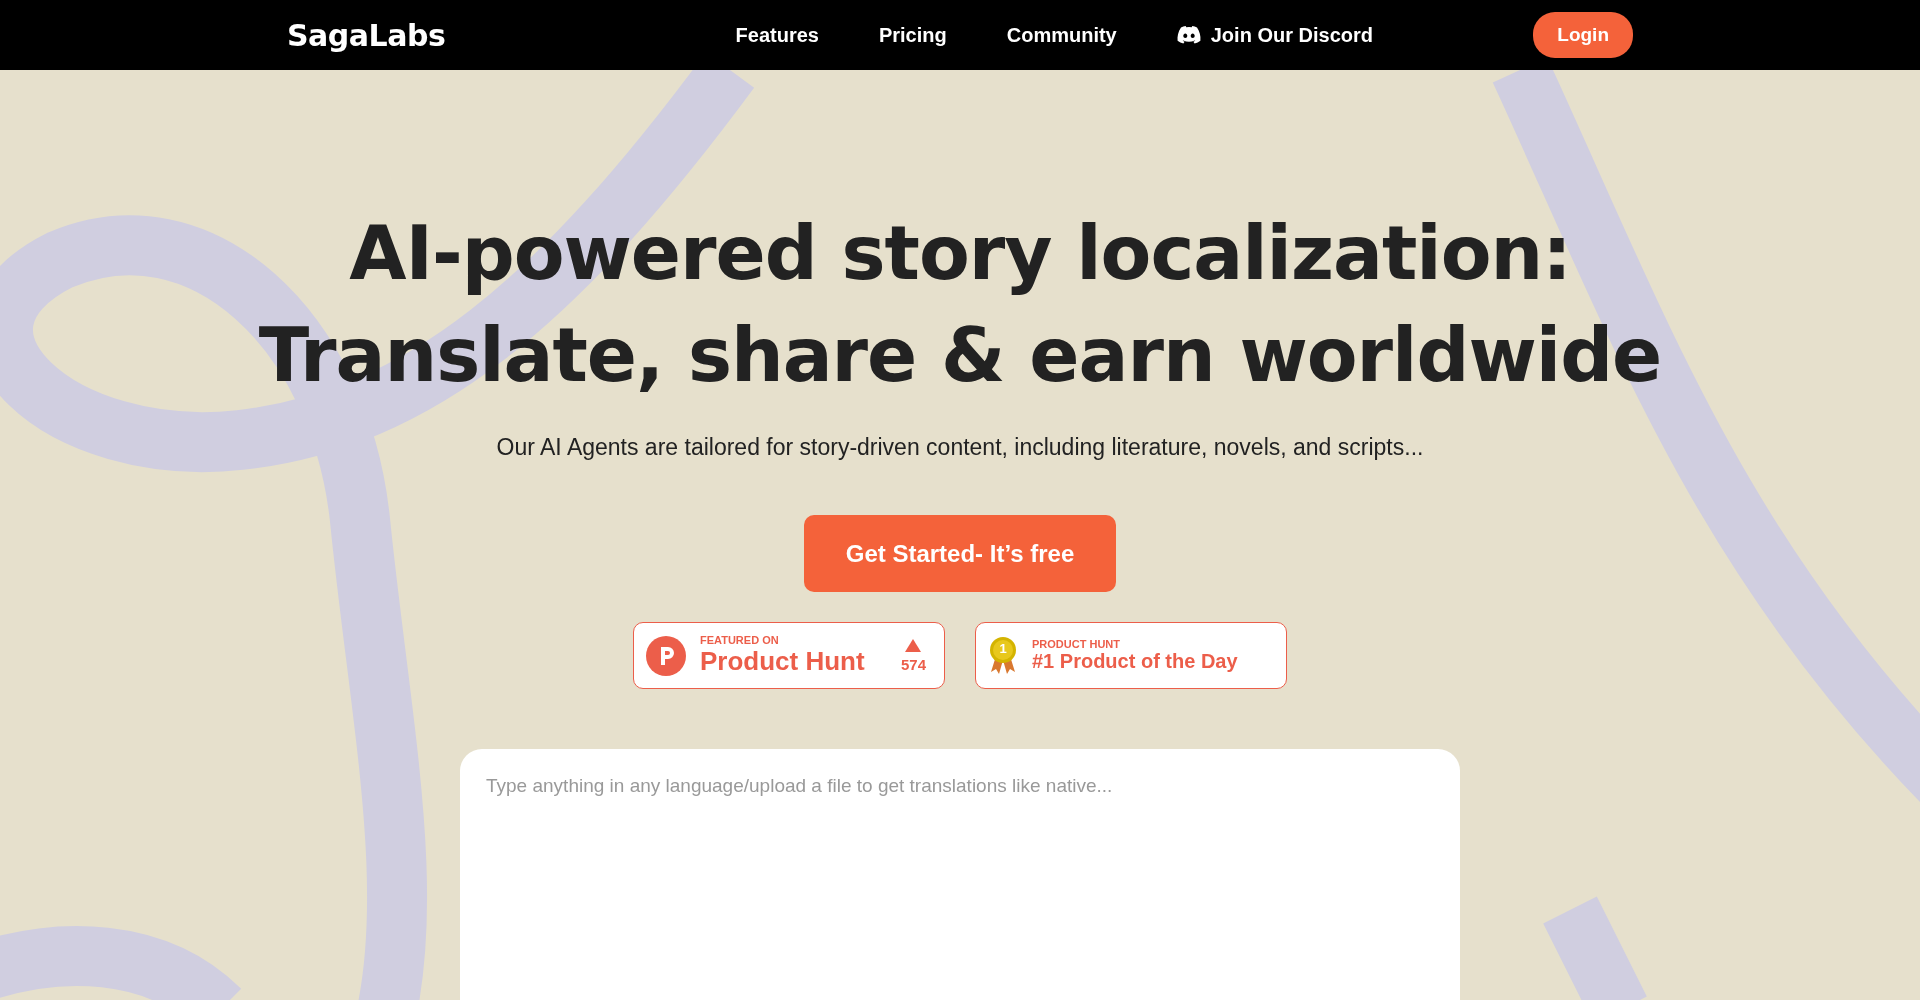  What do you see at coordinates (960, 304) in the screenshot?
I see `hero-heading: AI-powered story localization: Translate, share & earn worldwide` at bounding box center [960, 304].